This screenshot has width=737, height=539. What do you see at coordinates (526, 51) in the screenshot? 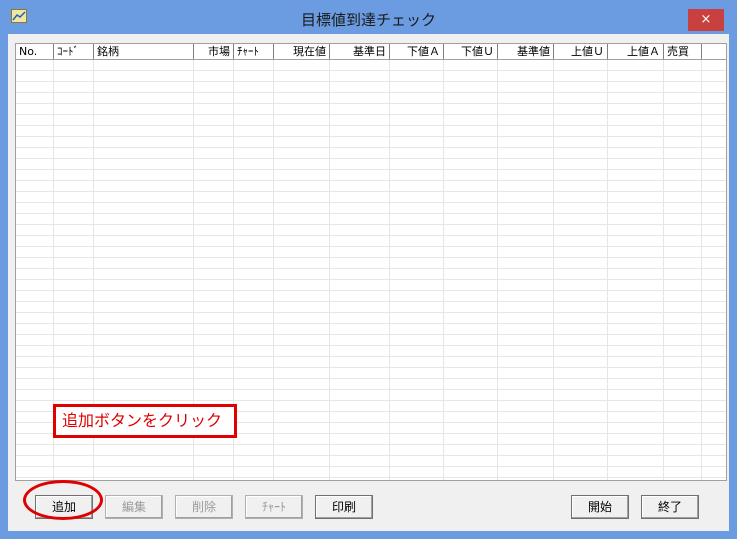
I see `col-header-base: 基準値` at bounding box center [526, 51].